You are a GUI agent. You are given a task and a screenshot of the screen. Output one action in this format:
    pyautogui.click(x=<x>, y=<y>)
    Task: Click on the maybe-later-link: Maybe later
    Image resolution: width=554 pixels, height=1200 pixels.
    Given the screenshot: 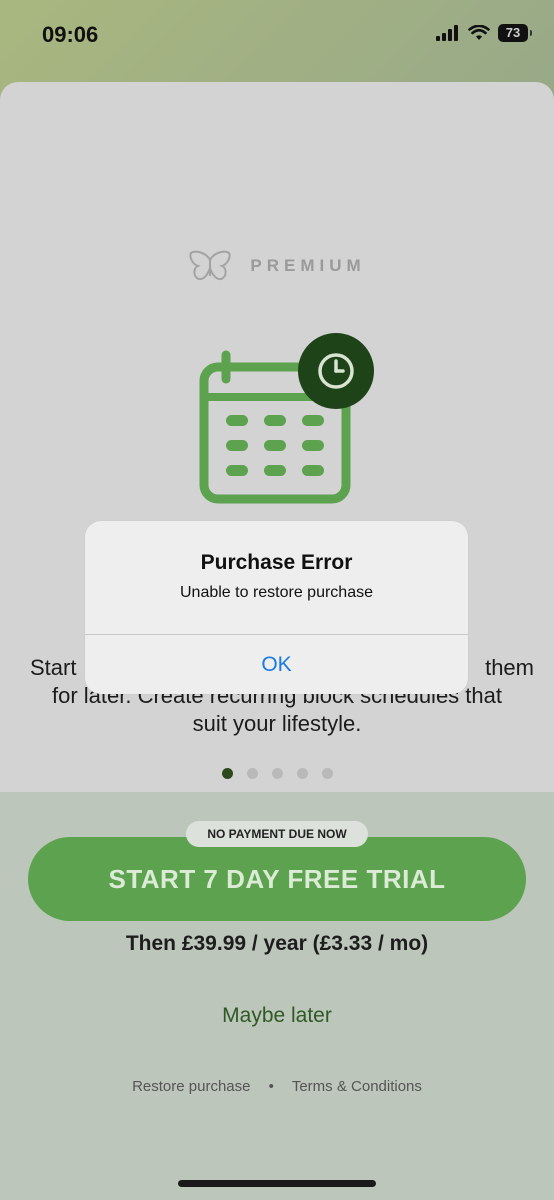 What is the action you would take?
    pyautogui.click(x=277, y=1016)
    